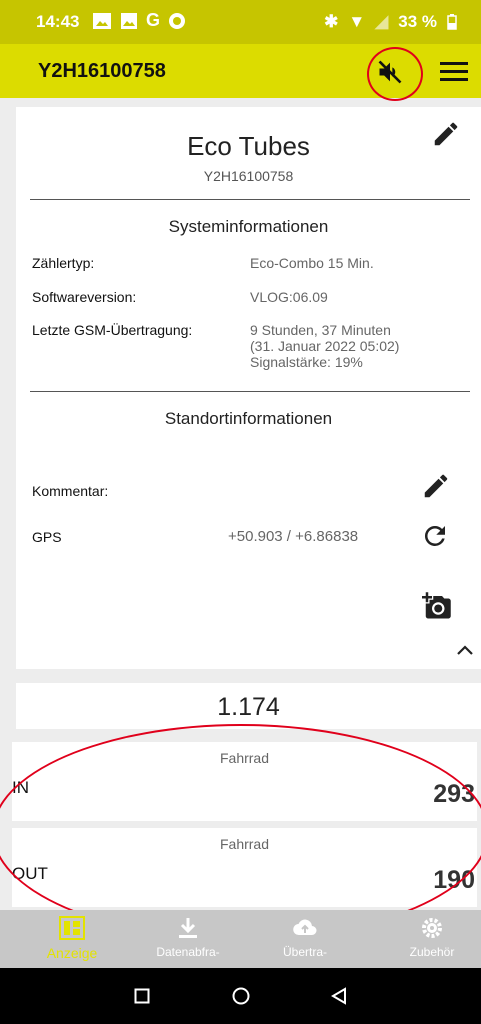 The width and height of the screenshot is (481, 1024). What do you see at coordinates (432, 952) in the screenshot?
I see `nav-label: Zubehör` at bounding box center [432, 952].